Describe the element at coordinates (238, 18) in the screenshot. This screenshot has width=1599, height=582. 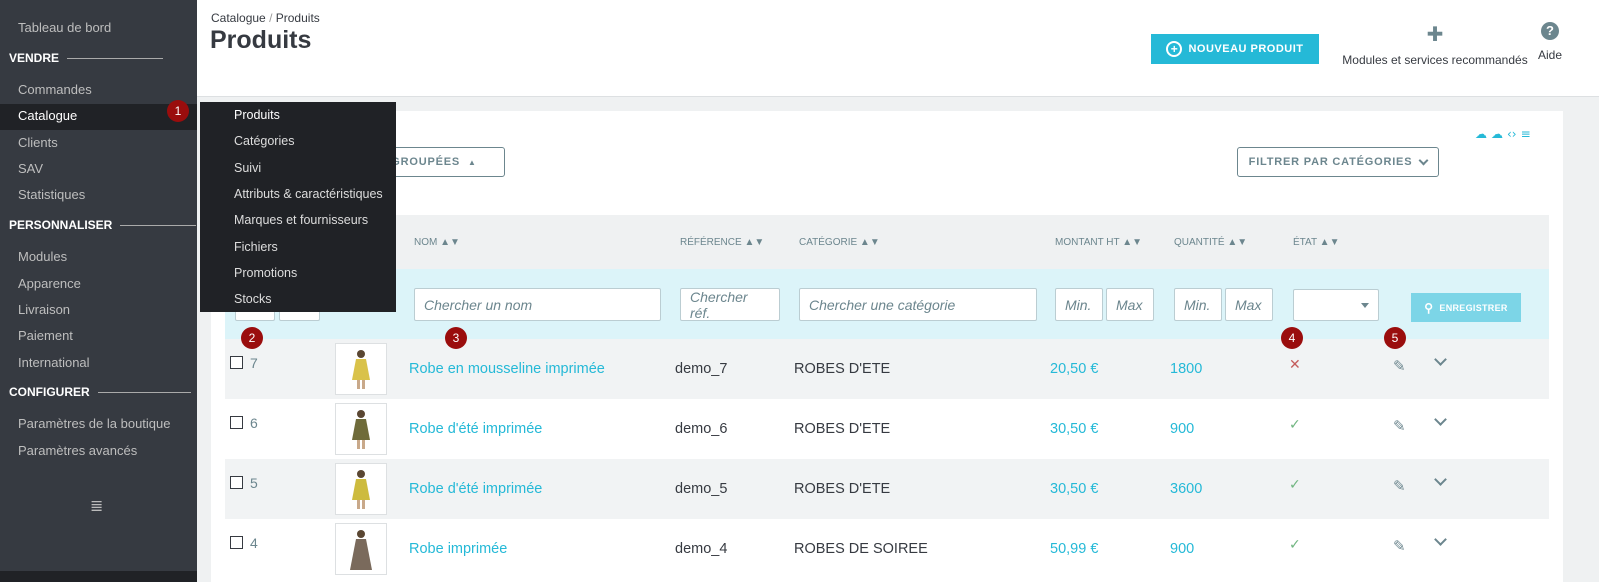
I see `breadcrumb-item-catalog: Catalogue` at that location.